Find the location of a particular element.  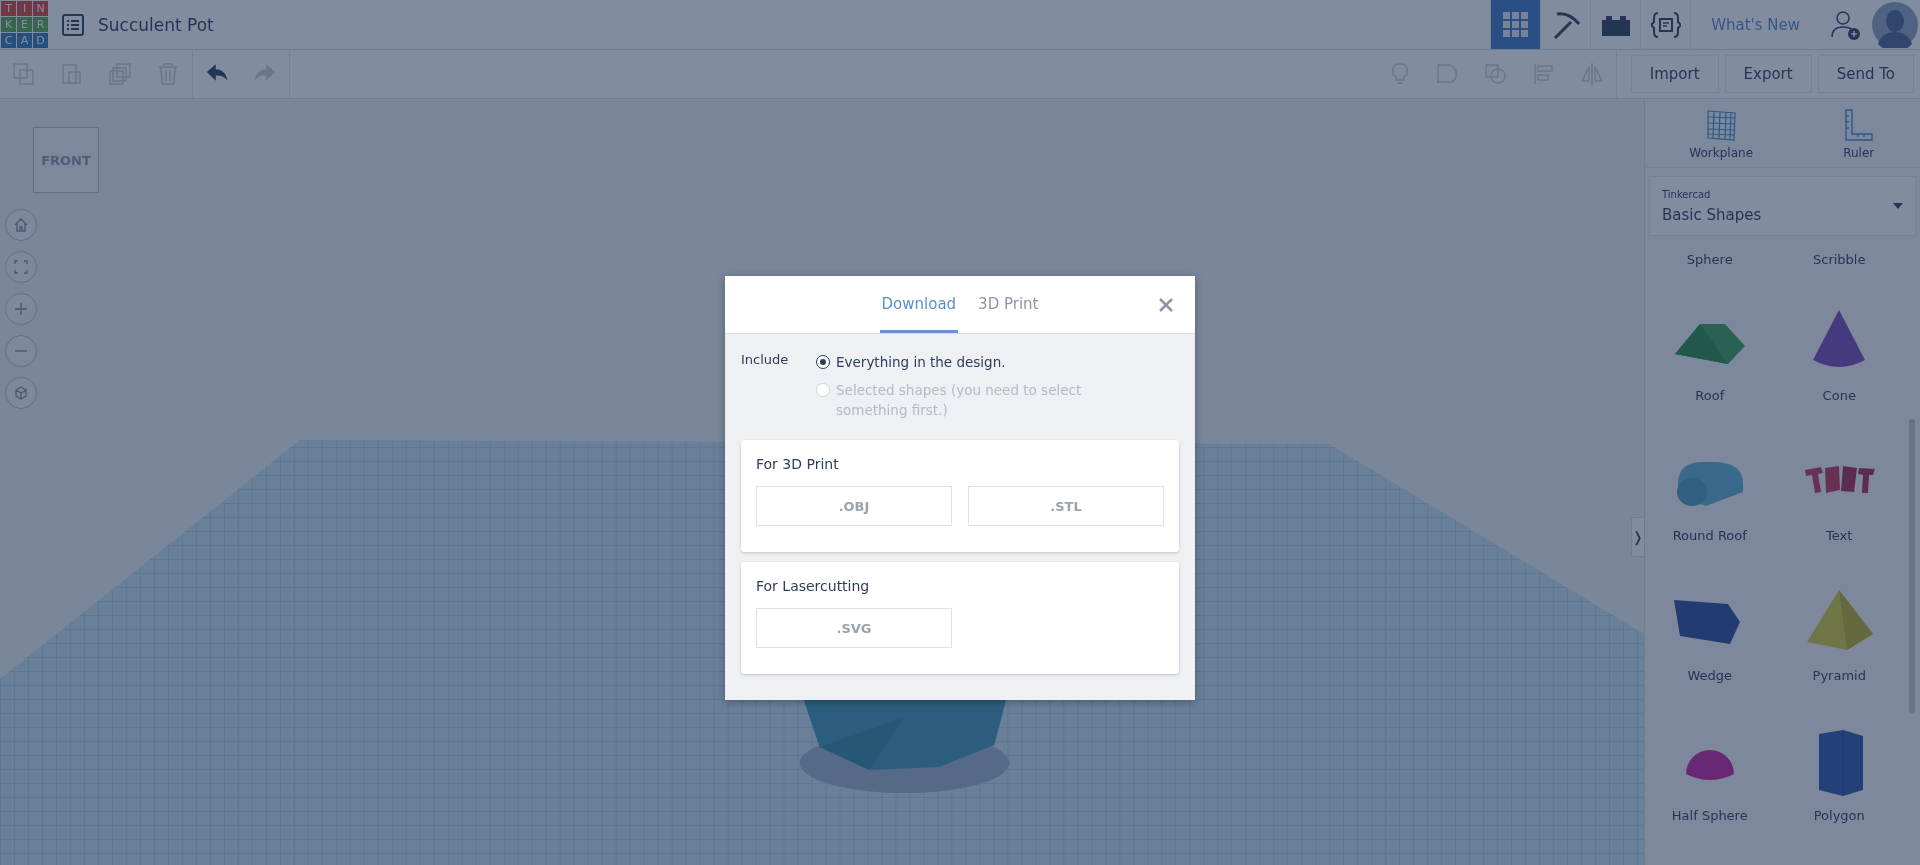

toolbar-button: Export is located at coordinates (1768, 74).